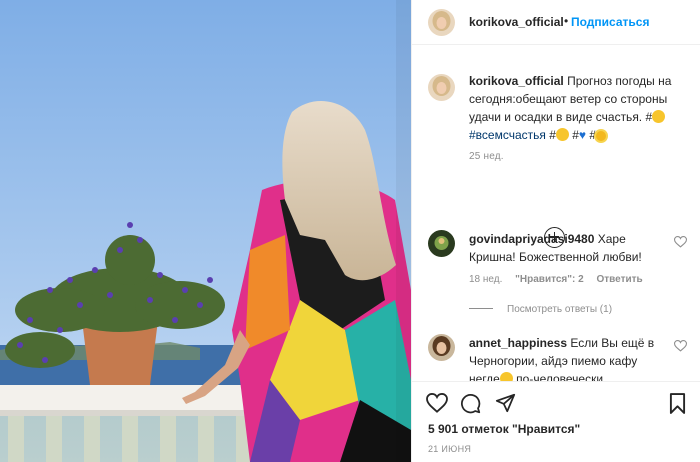 This screenshot has width=700, height=462. What do you see at coordinates (573, 135) in the screenshot?
I see `caption-tail-2: #` at bounding box center [573, 135].